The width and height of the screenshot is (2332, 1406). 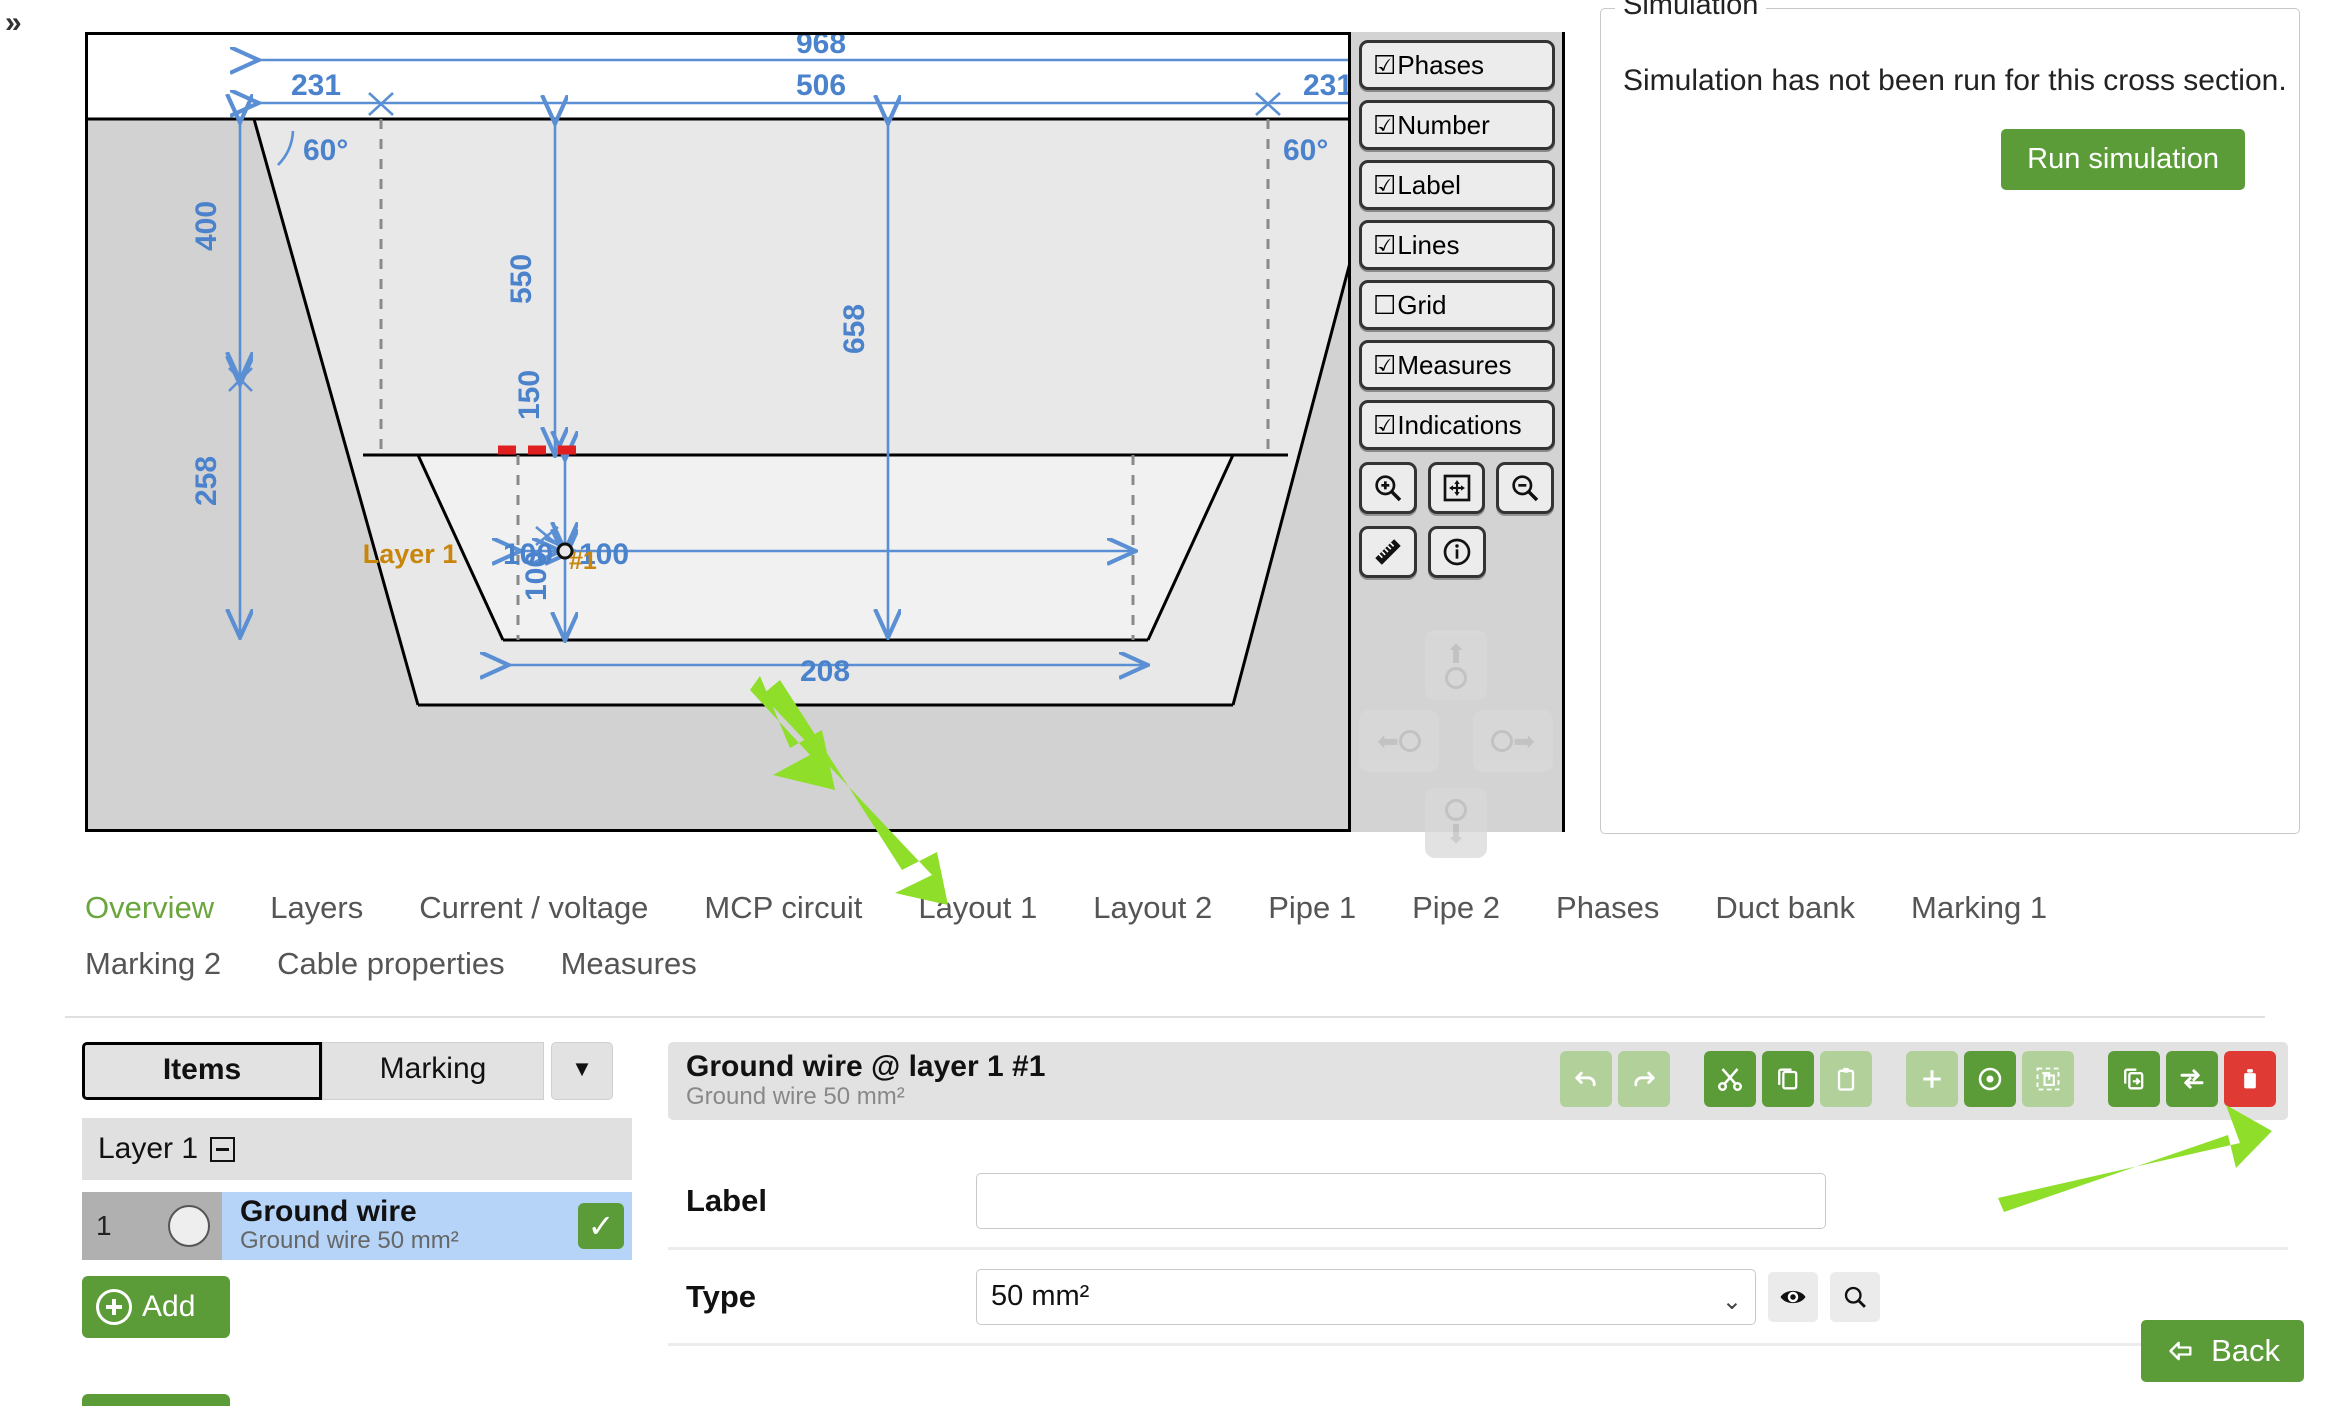 I want to click on center-button, so click(x=1990, y=1079).